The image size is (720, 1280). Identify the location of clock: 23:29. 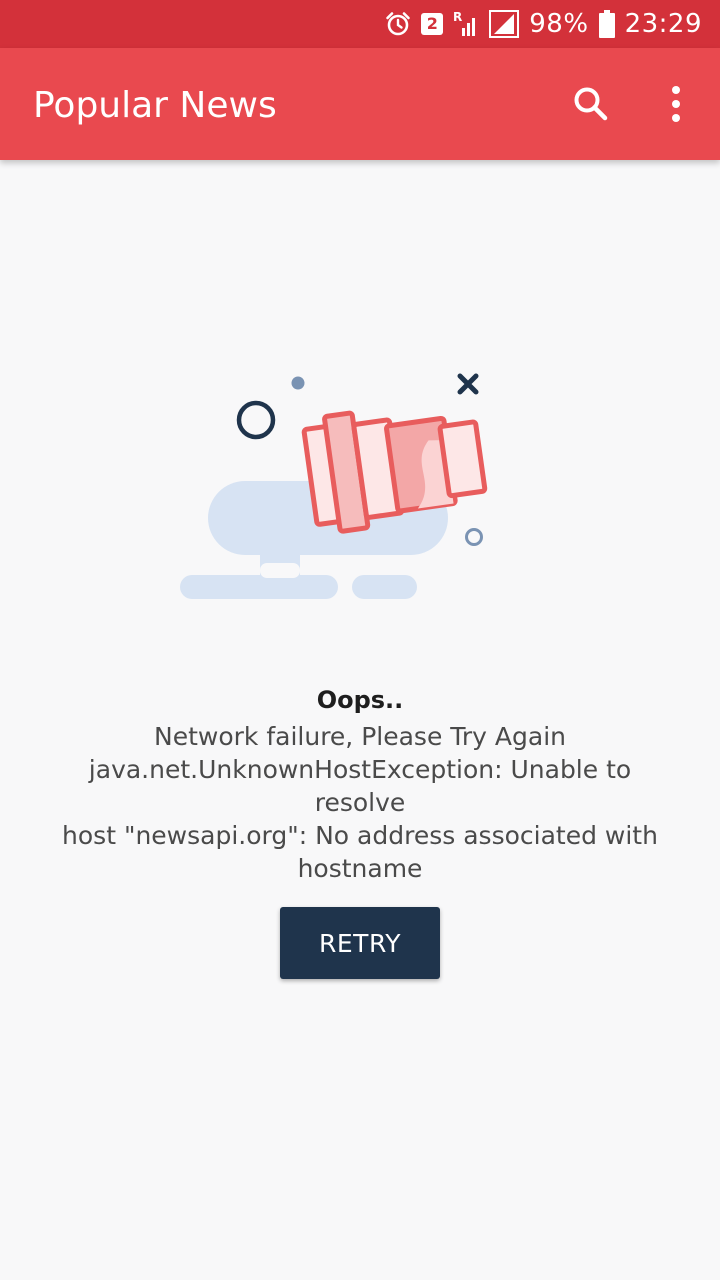
(663, 24).